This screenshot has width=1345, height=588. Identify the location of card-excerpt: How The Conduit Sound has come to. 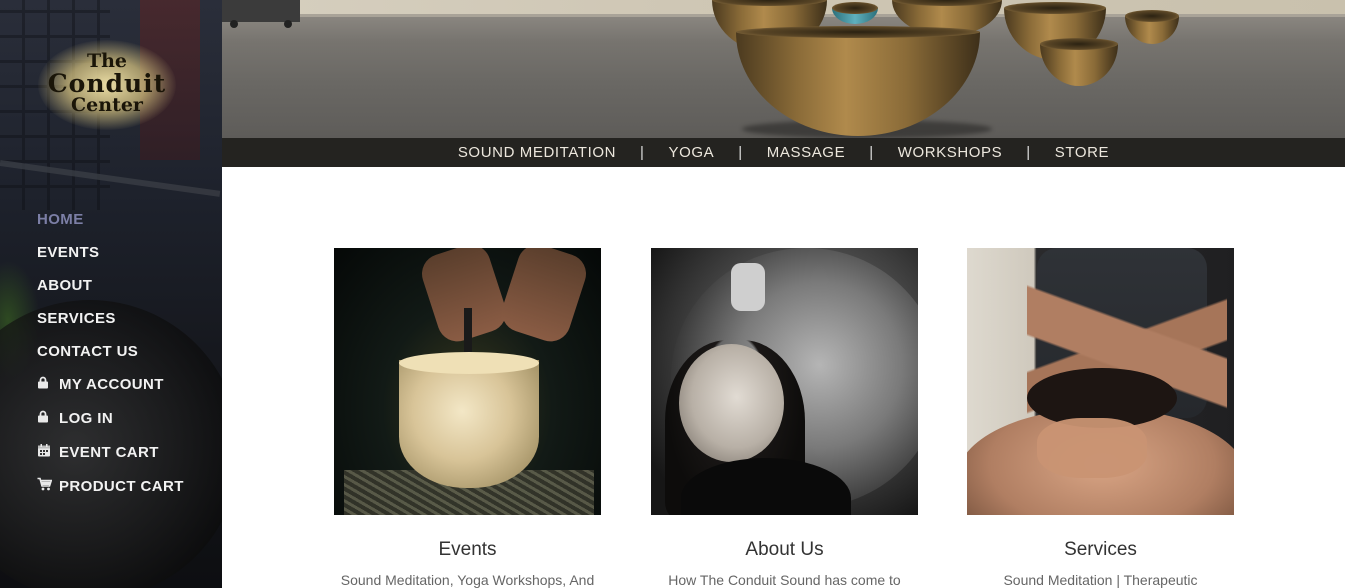
(784, 580).